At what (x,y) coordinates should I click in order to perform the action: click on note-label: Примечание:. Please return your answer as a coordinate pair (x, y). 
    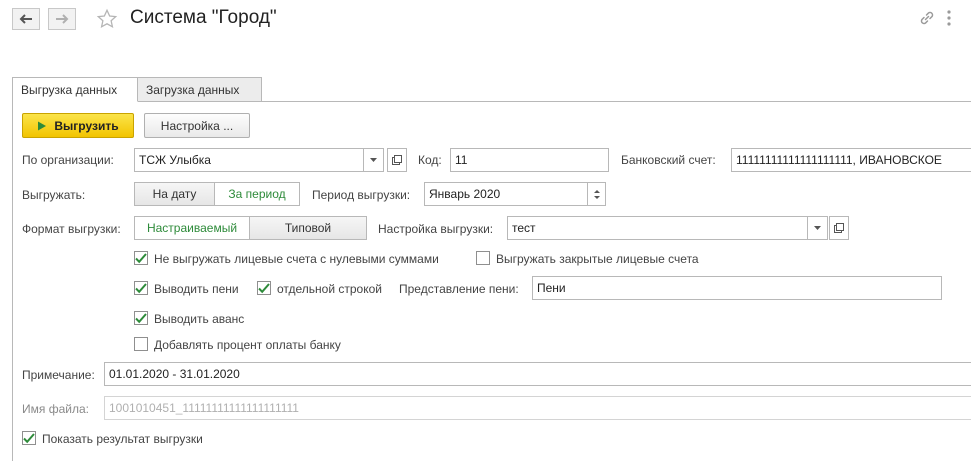
    Looking at the image, I should click on (58, 375).